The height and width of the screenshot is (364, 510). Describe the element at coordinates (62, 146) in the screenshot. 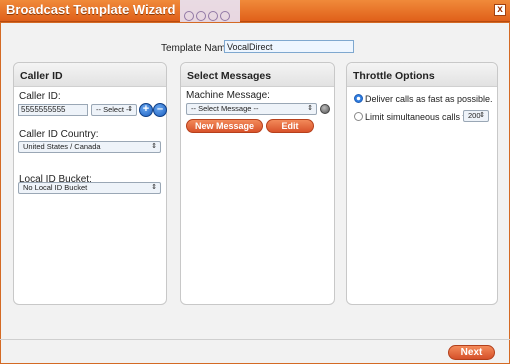

I see `caller-id-country-value: United States / Canada` at that location.